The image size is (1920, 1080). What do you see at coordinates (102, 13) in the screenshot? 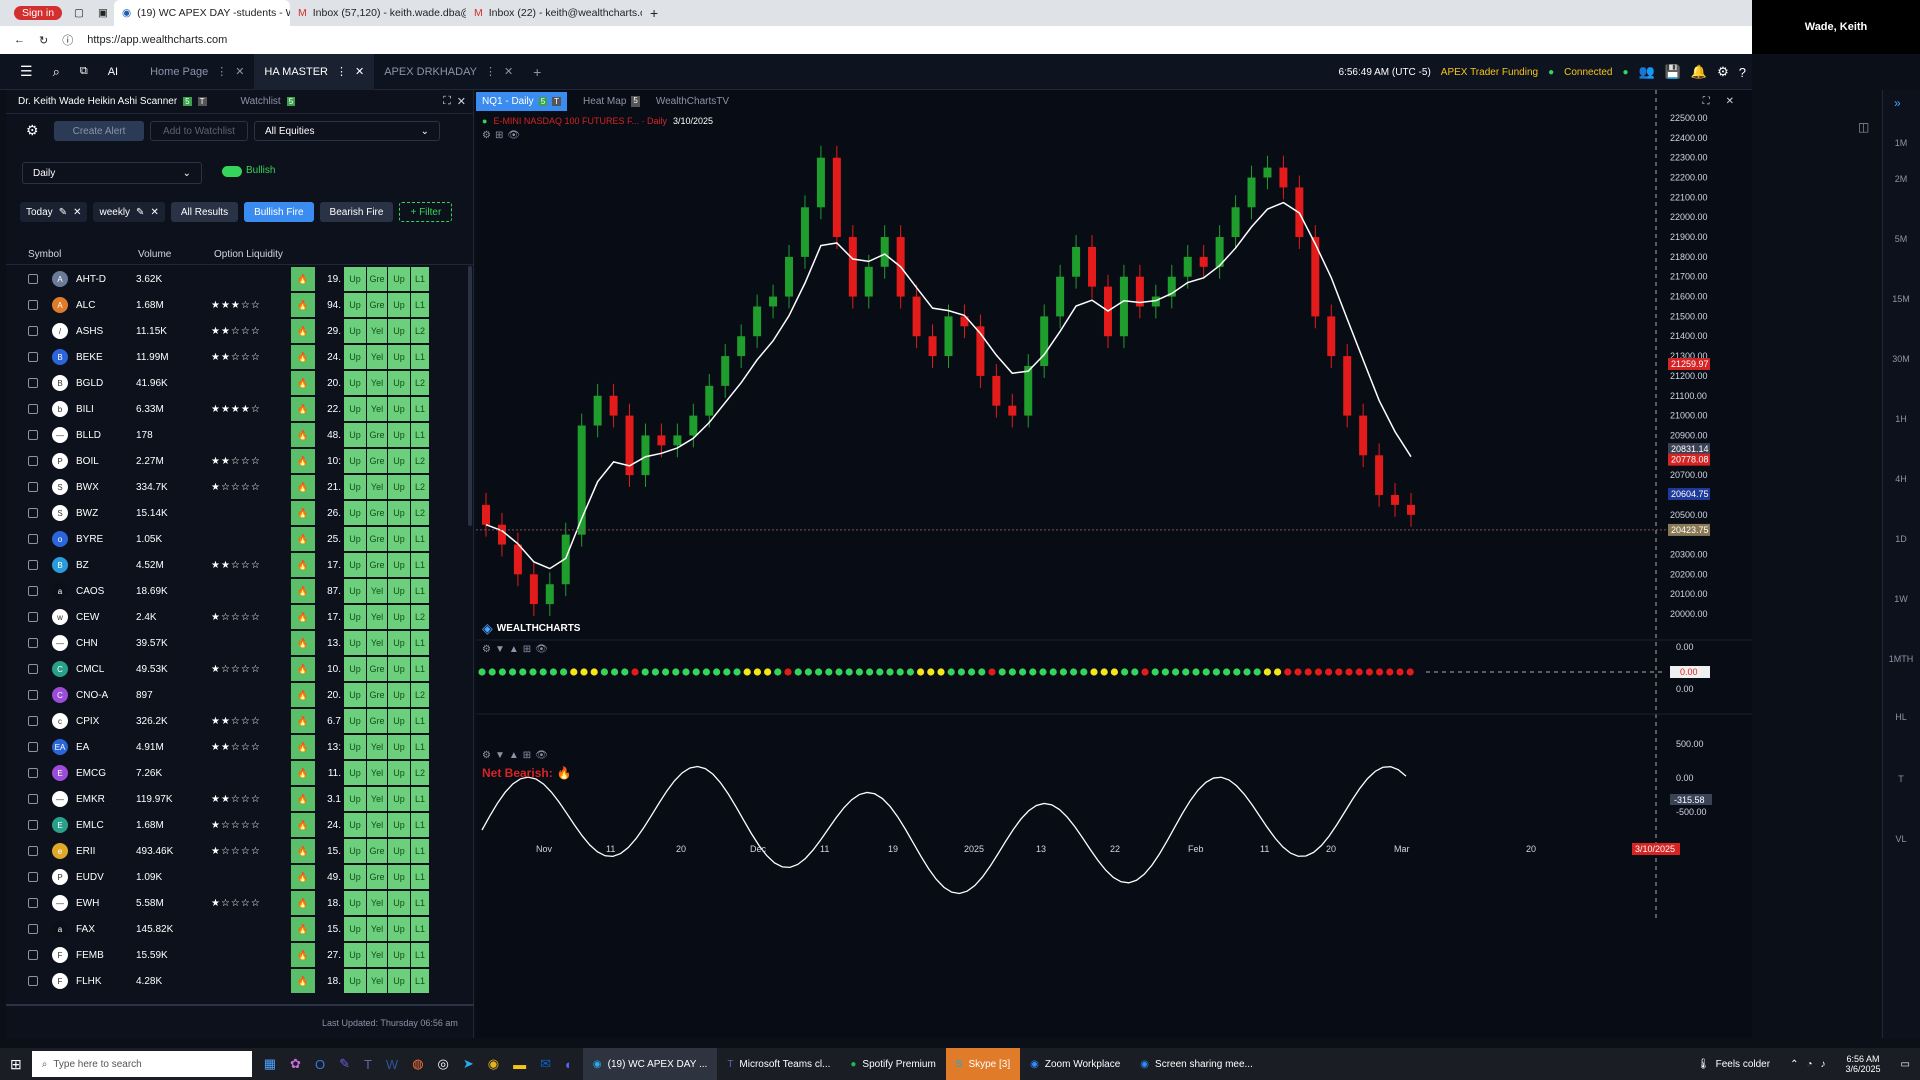
I see `tab-actions-icon: ▣` at bounding box center [102, 13].